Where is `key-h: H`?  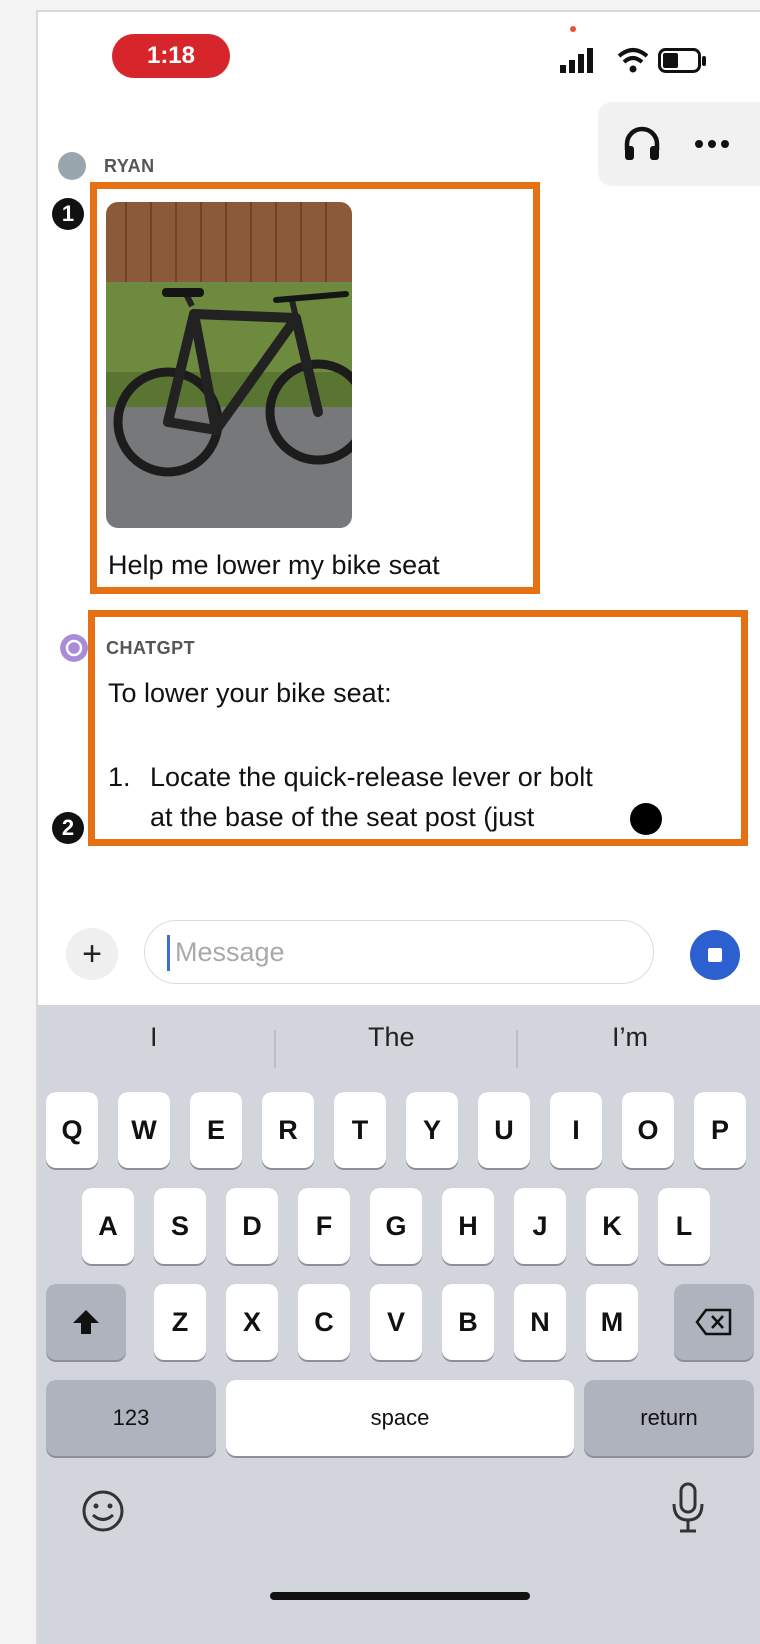
key-h: H is located at coordinates (468, 1226).